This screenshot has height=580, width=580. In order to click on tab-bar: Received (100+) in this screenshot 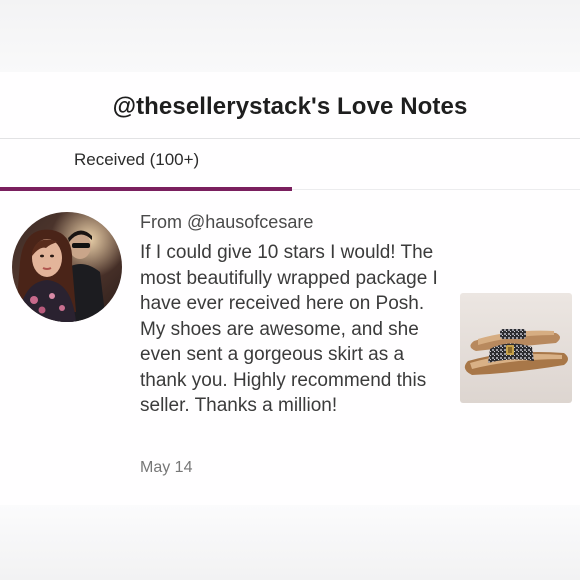, I will do `click(290, 165)`.